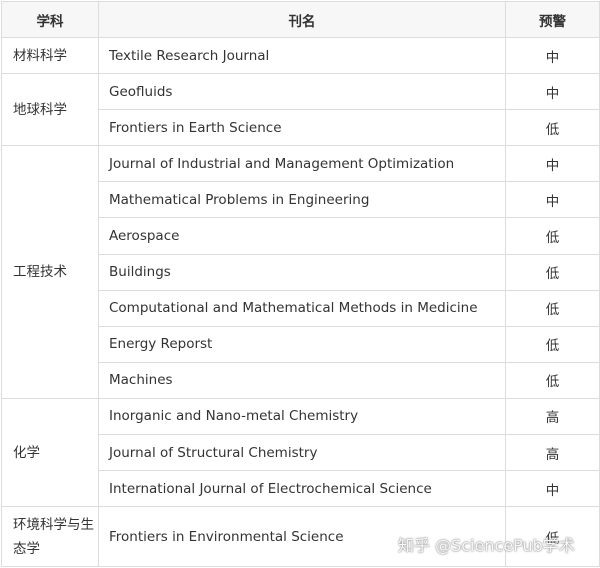  I want to click on table-header-row: 学科 刊名 预警, so click(300, 19).